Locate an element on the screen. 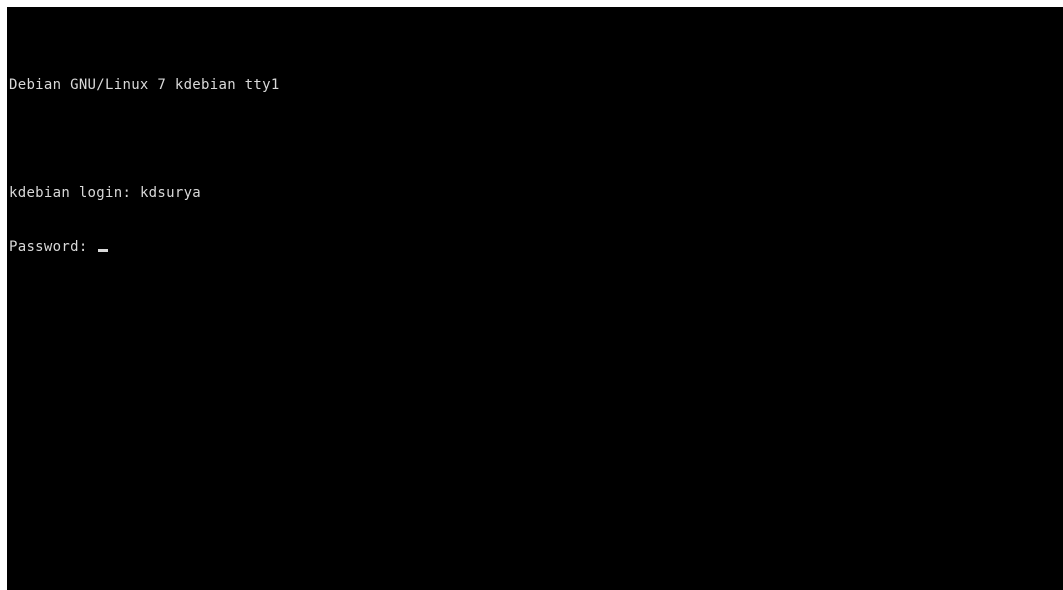  system-banner: Debian GNU/Linux 7 kdebian tty1 is located at coordinates (144, 85).